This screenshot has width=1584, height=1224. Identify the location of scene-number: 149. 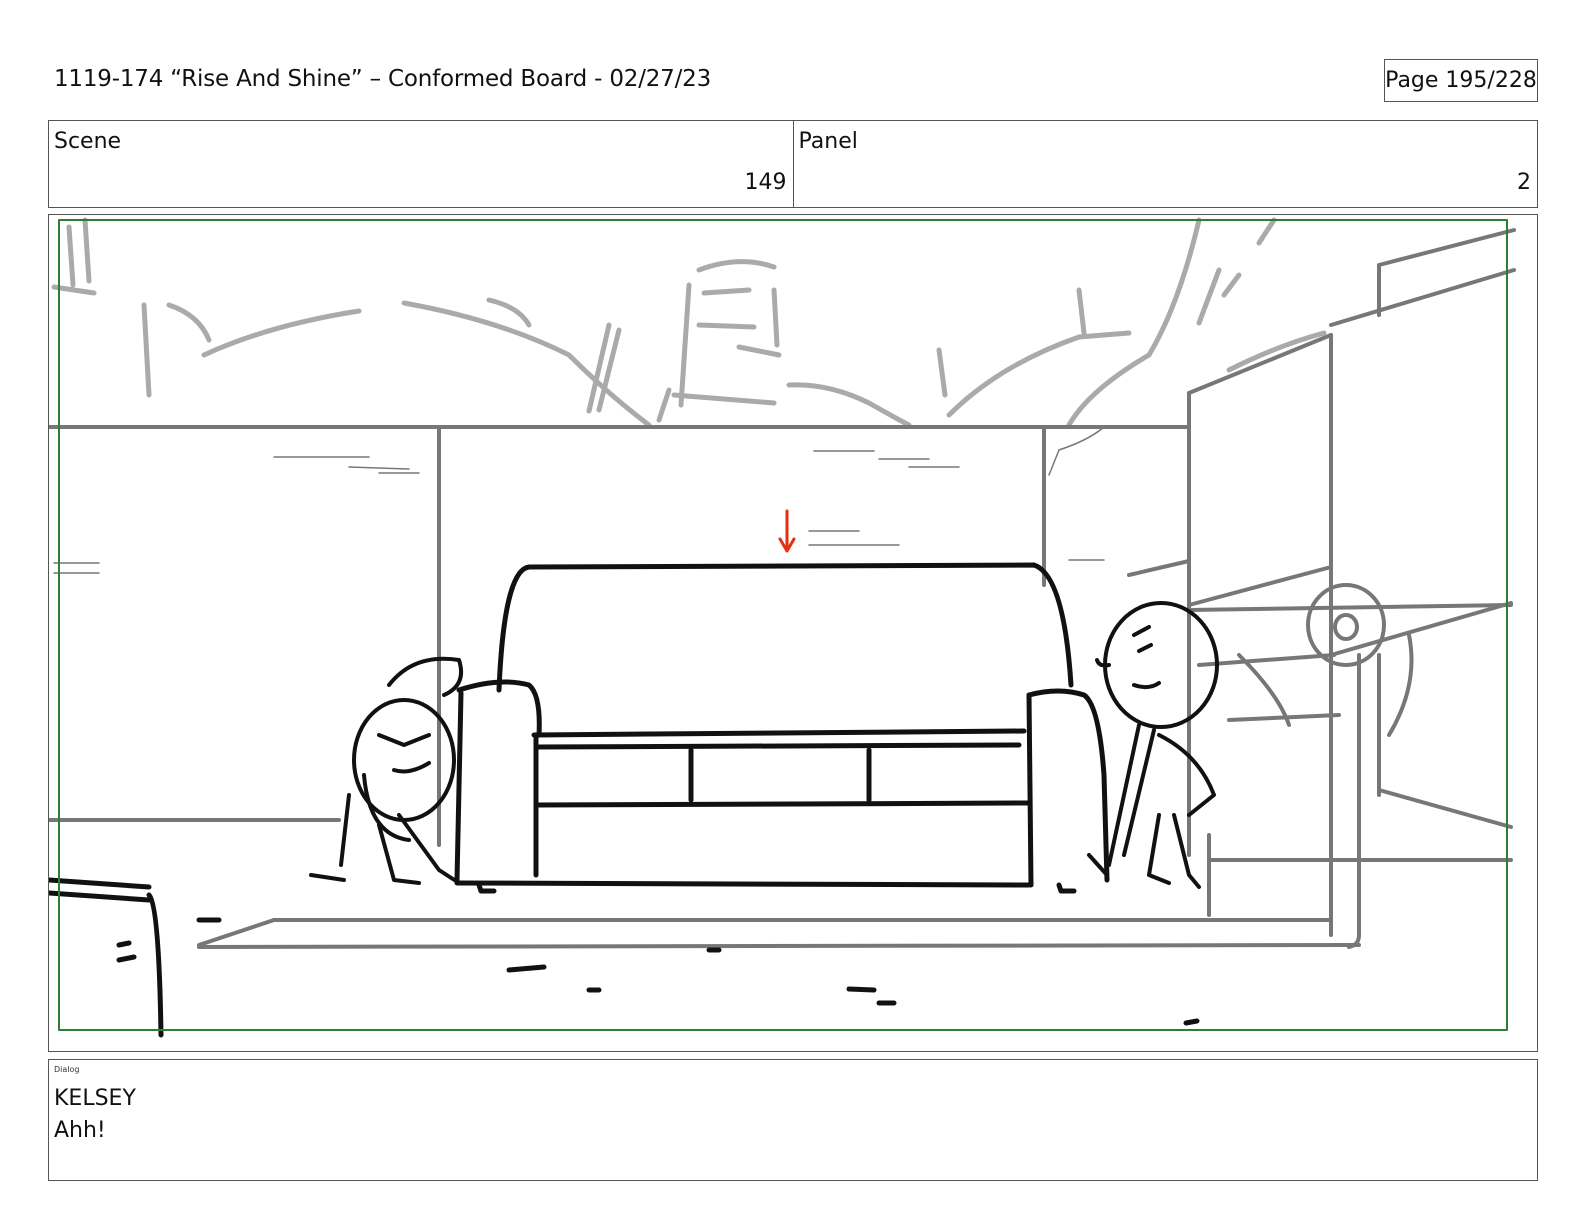
(765, 182).